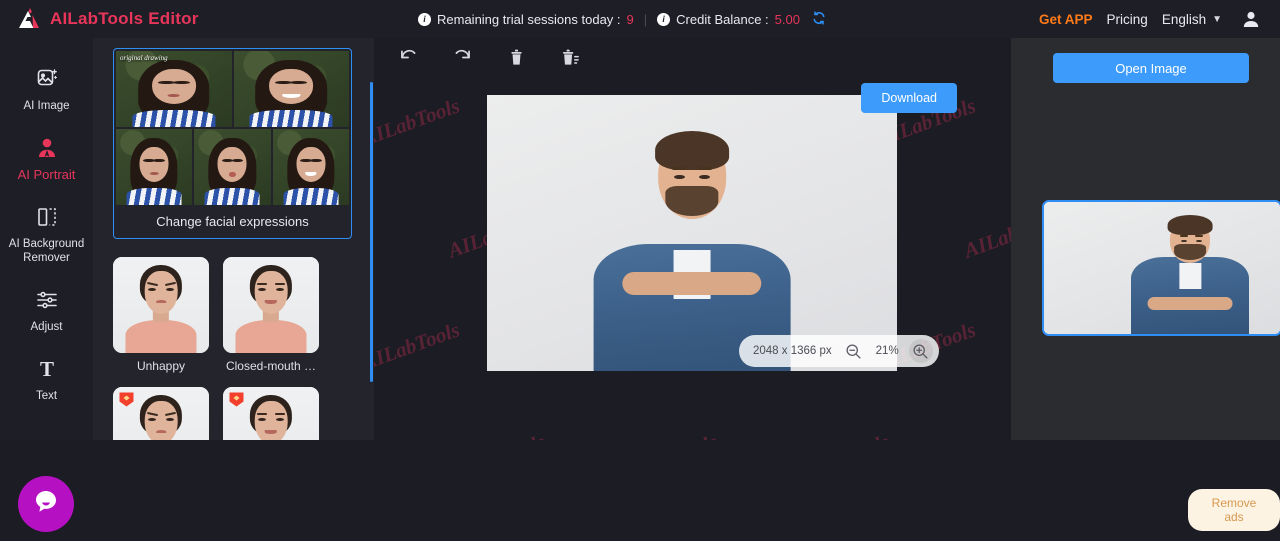 This screenshot has width=1280, height=541. I want to click on sidebar-item-label: AI Background Remover, so click(46, 251).